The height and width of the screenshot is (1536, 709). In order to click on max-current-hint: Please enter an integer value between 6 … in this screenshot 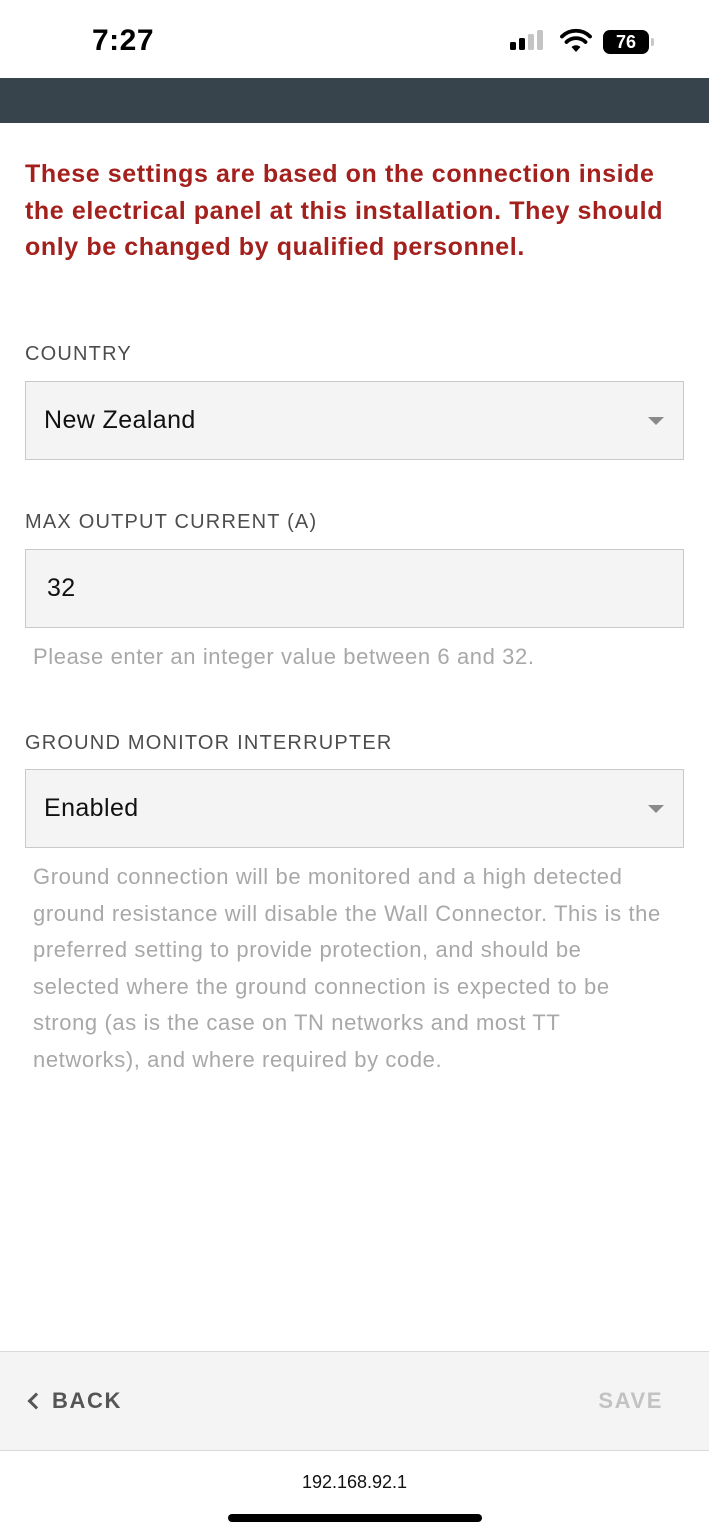, I will do `click(284, 656)`.